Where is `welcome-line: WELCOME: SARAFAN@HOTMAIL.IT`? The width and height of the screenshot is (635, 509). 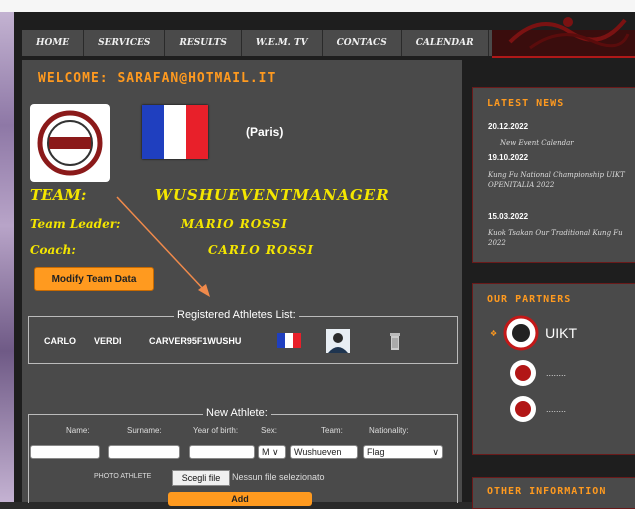
welcome-line: WELCOME: SARAFAN@HOTMAIL.IT is located at coordinates (157, 78).